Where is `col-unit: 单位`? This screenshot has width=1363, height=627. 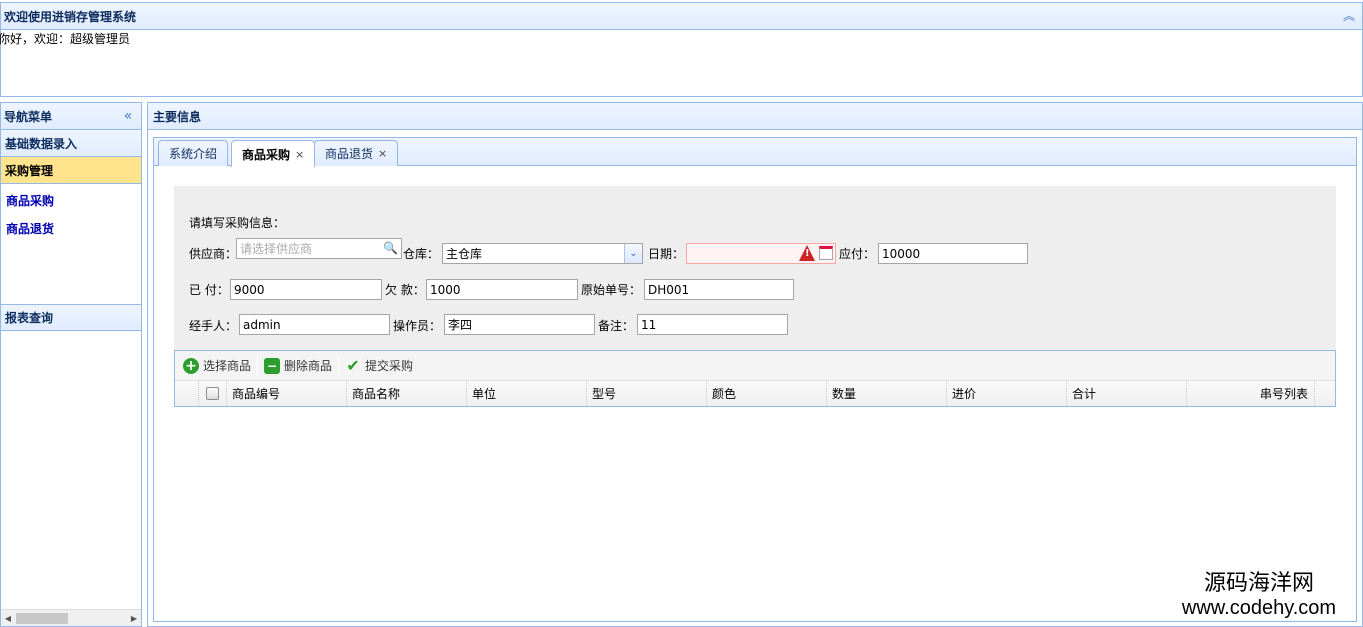
col-unit: 单位 is located at coordinates (527, 393).